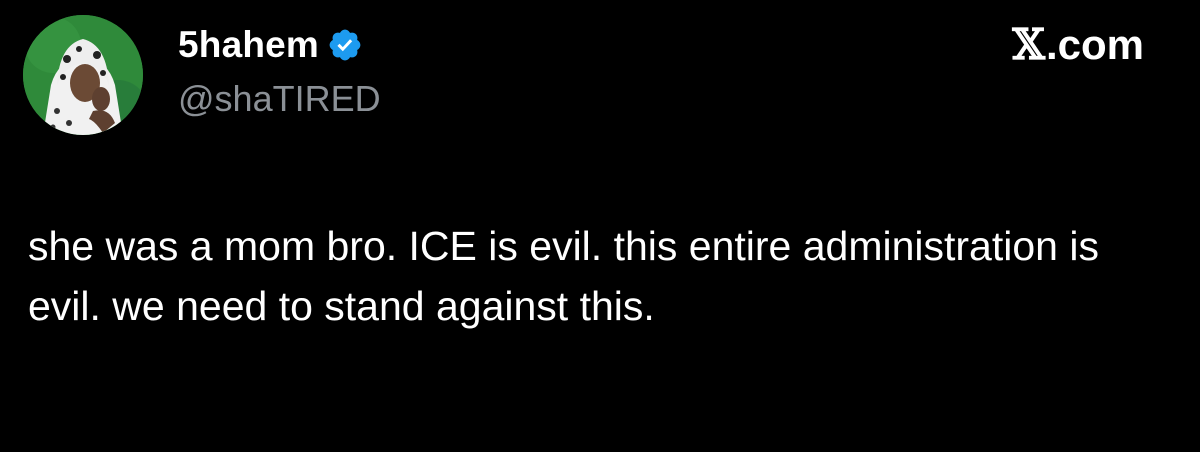 Image resolution: width=1200 pixels, height=452 pixels. Describe the element at coordinates (345, 45) in the screenshot. I see `verified-badge-icon` at that location.